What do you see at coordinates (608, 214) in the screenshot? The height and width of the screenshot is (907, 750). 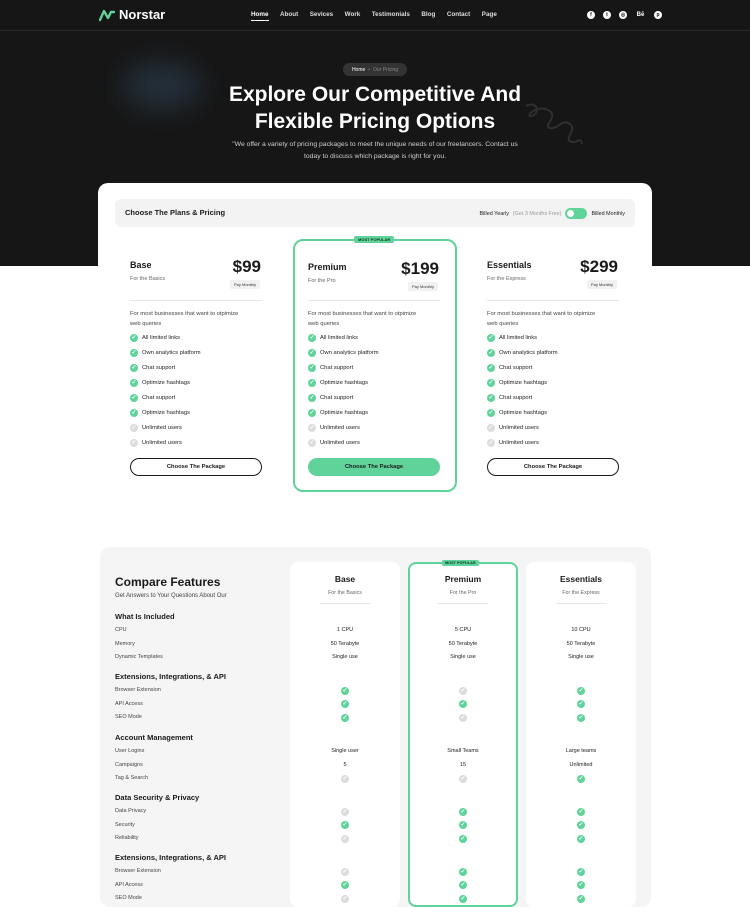 I see `billed-monthly-label: Billed Monthly` at bounding box center [608, 214].